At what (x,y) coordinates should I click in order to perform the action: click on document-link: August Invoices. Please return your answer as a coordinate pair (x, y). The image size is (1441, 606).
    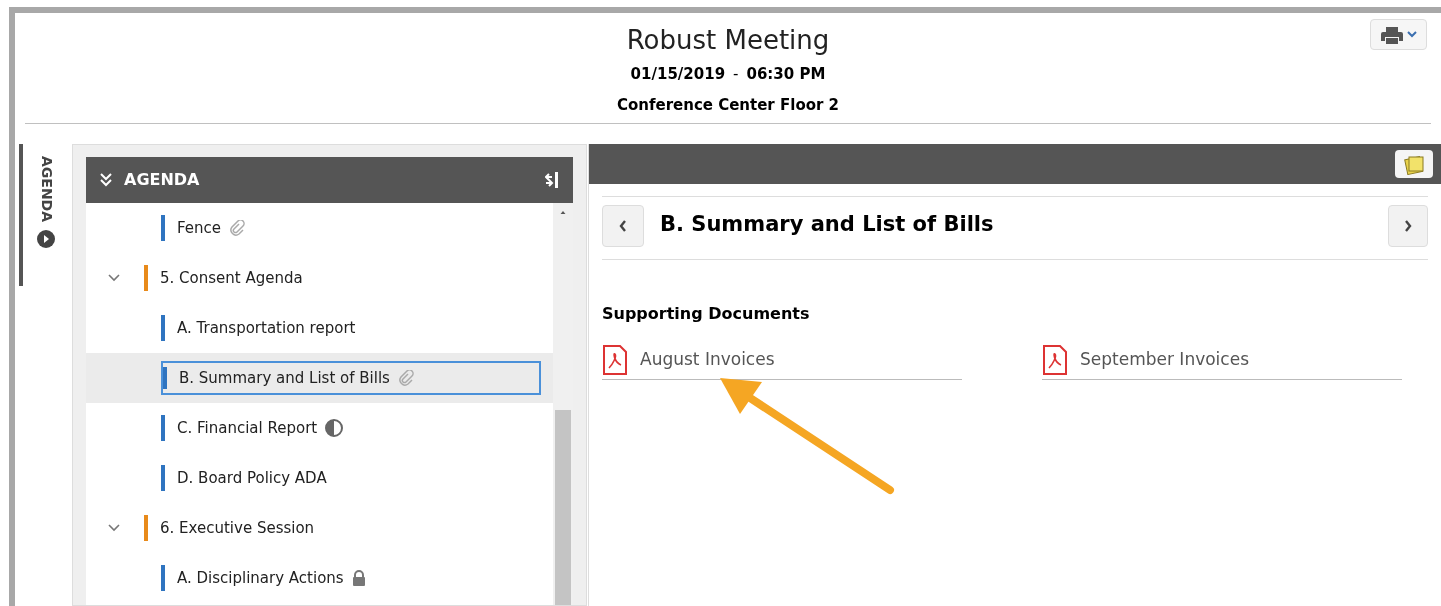
    Looking at the image, I should click on (782, 360).